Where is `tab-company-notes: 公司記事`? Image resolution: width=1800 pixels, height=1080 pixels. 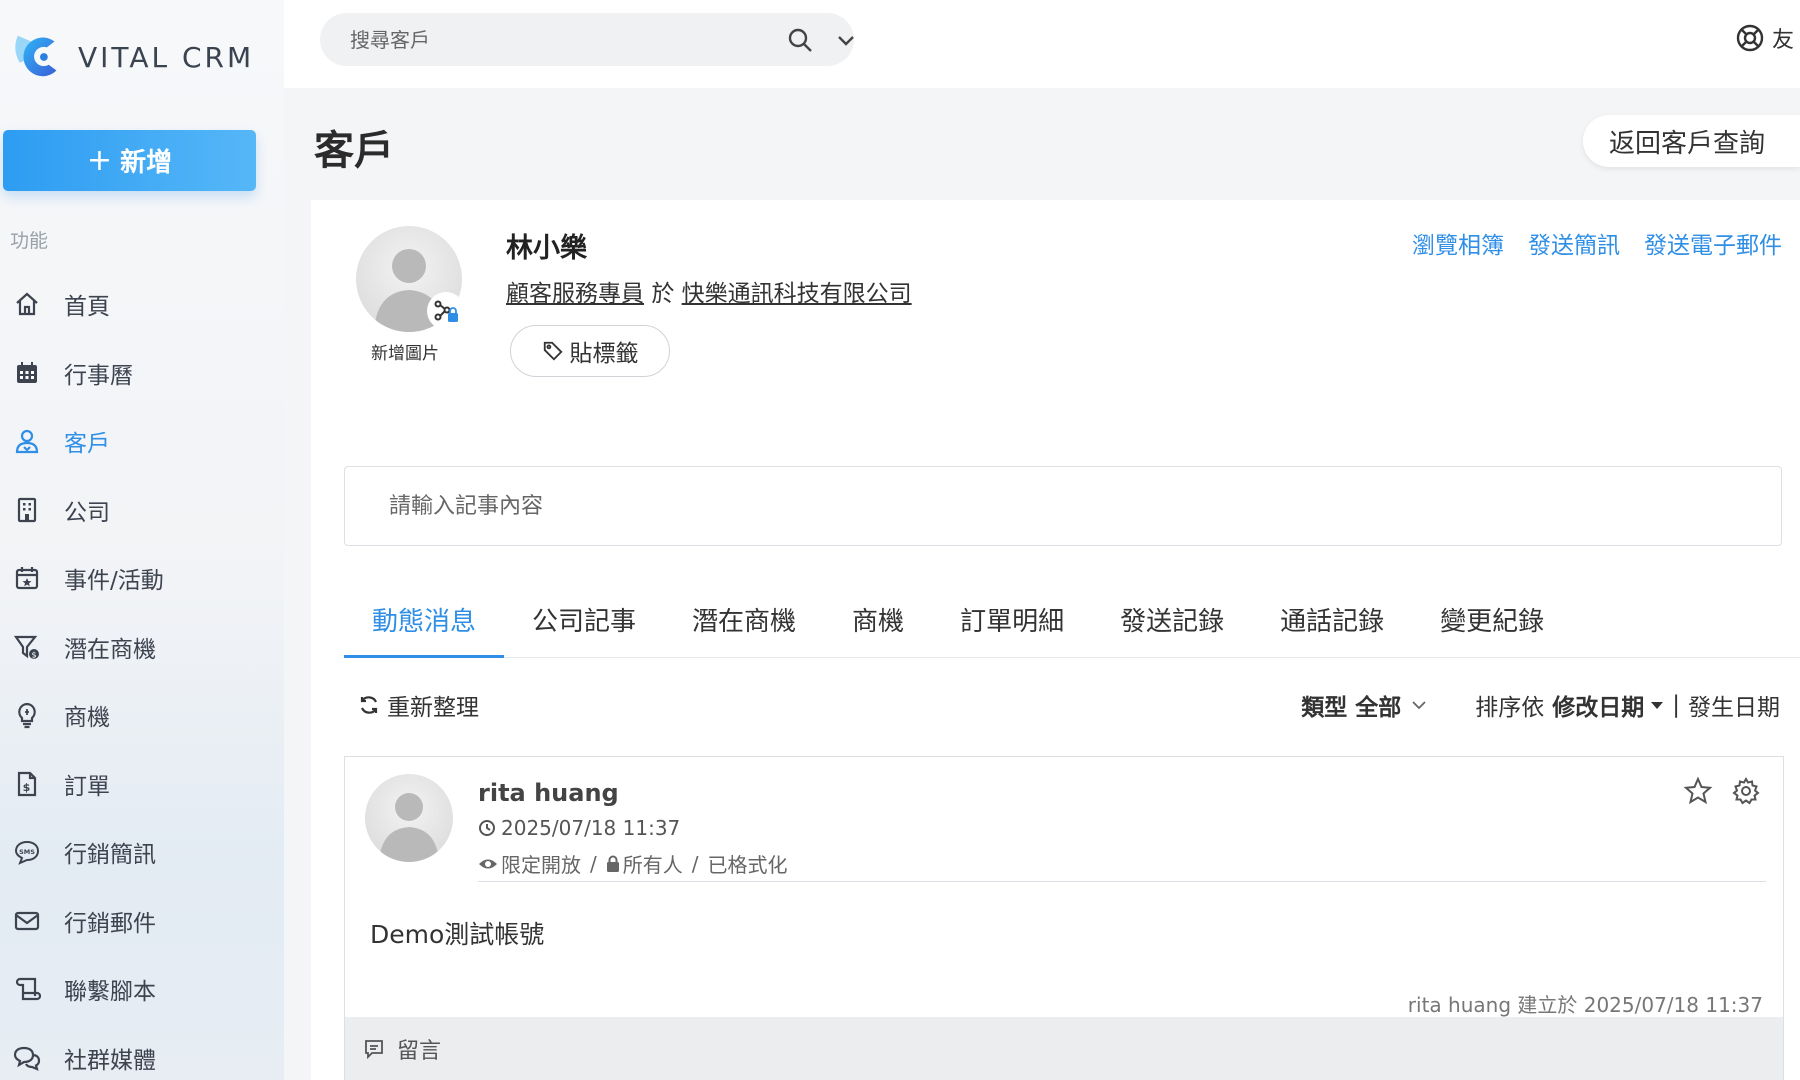
tab-company-notes: 公司記事 is located at coordinates (584, 629).